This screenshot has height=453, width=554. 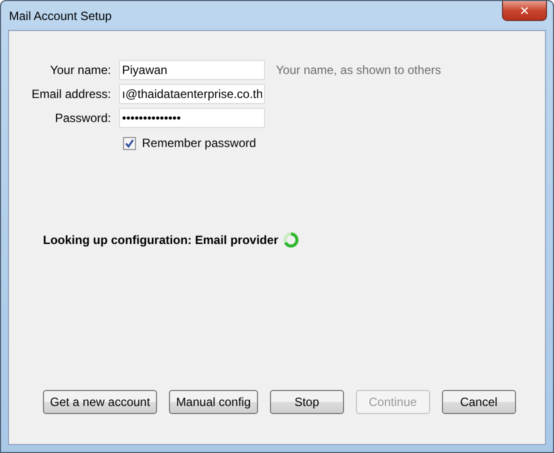 What do you see at coordinates (192, 118) in the screenshot?
I see `input-field: ••••••••••••••` at bounding box center [192, 118].